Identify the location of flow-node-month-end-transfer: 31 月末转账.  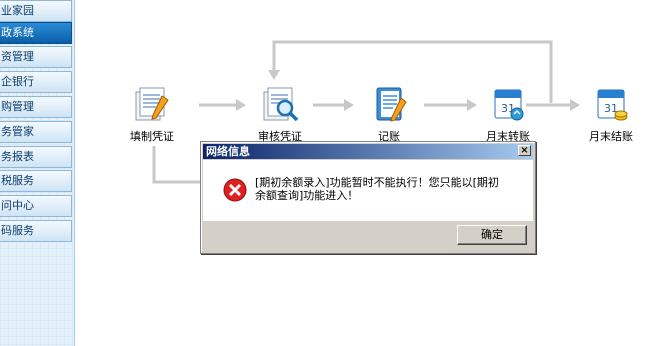
(508, 114).